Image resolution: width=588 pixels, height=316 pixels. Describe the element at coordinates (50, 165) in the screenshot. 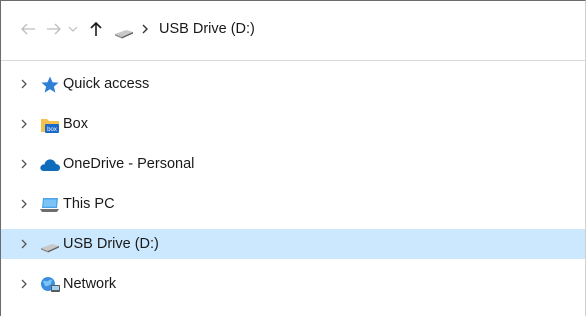

I see `cloud-icon` at that location.